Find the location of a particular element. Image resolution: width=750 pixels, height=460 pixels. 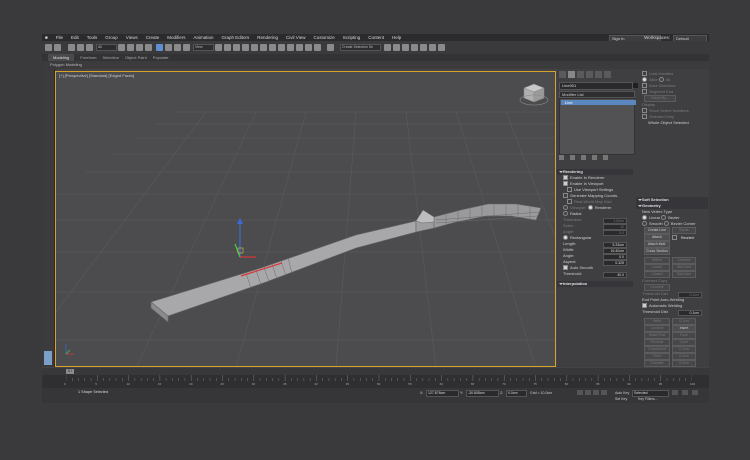

window-crossing-icon is located at coordinates (148, 47).